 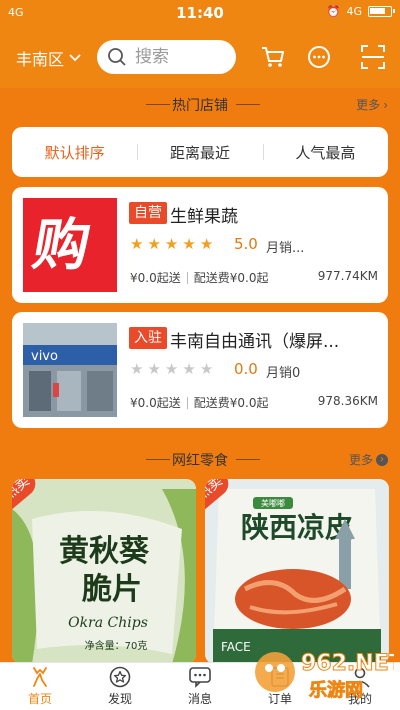 I want to click on shop-logo-graphic: 购, so click(x=70, y=245).